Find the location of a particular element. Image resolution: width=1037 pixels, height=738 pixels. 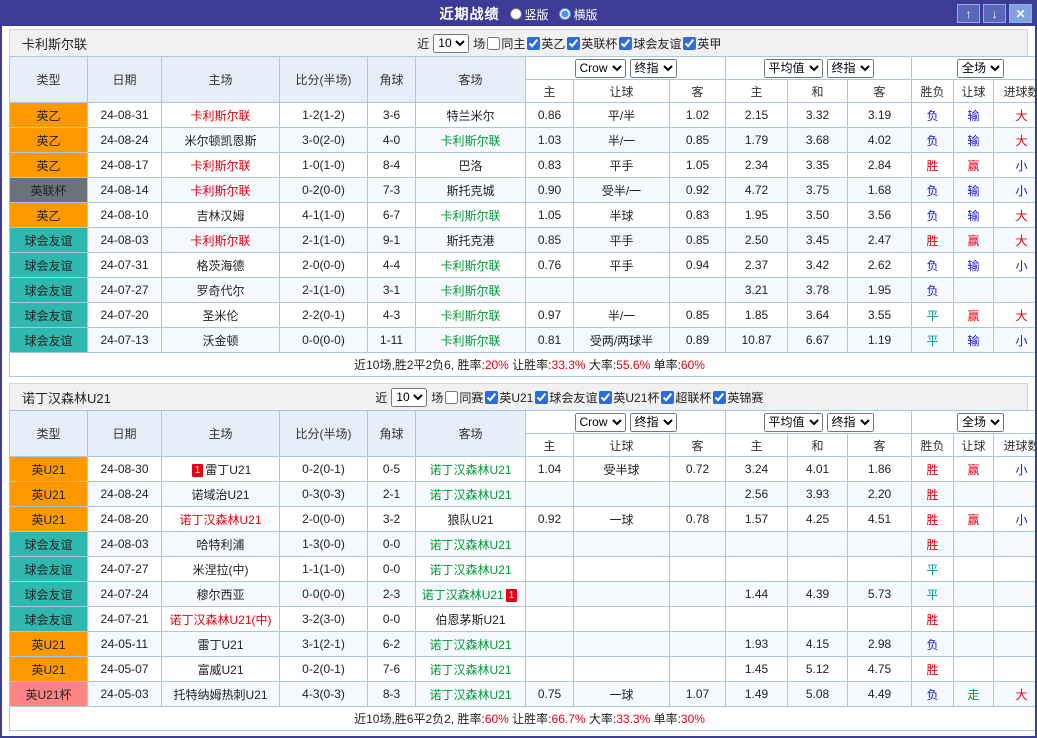

scroll-up-button: ↑ is located at coordinates (968, 13).